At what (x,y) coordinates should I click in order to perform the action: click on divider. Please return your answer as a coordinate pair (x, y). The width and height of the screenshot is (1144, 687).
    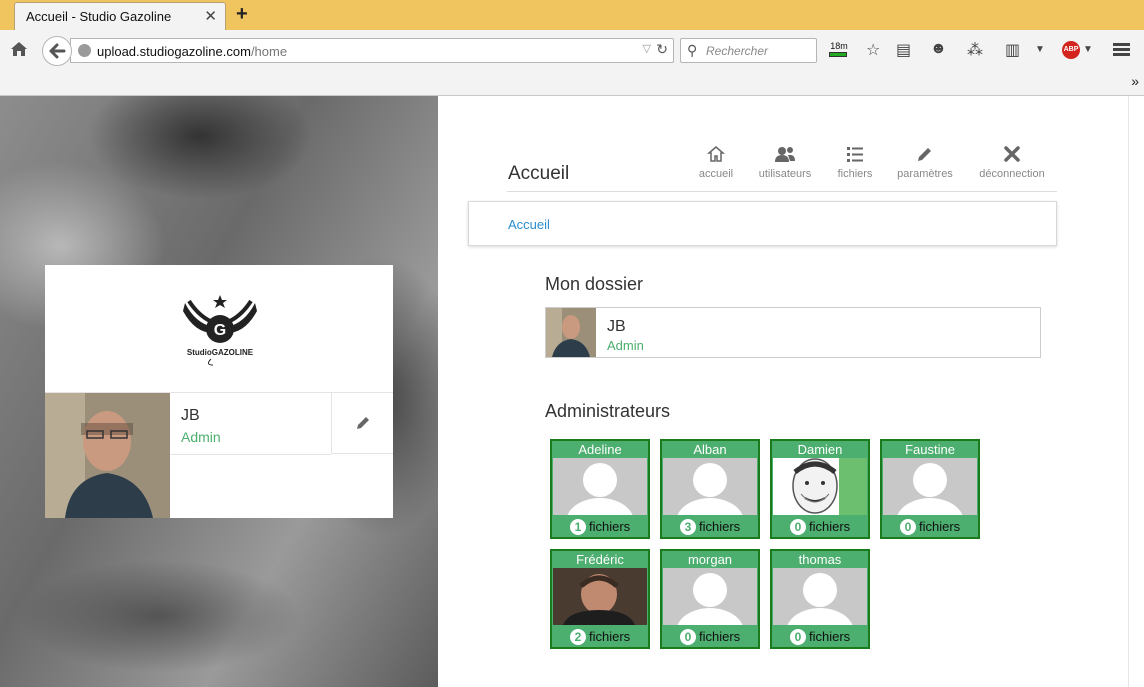
    Looking at the image, I should click on (250, 454).